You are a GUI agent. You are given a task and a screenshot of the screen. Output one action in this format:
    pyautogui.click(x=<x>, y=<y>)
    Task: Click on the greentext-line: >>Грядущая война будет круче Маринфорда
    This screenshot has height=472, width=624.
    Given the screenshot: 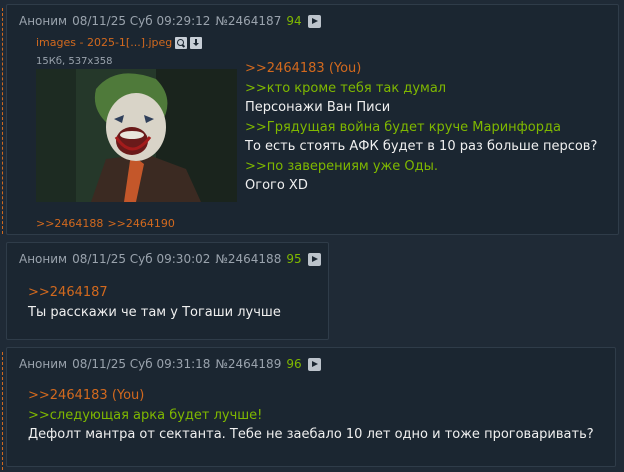 What is the action you would take?
    pyautogui.click(x=403, y=127)
    